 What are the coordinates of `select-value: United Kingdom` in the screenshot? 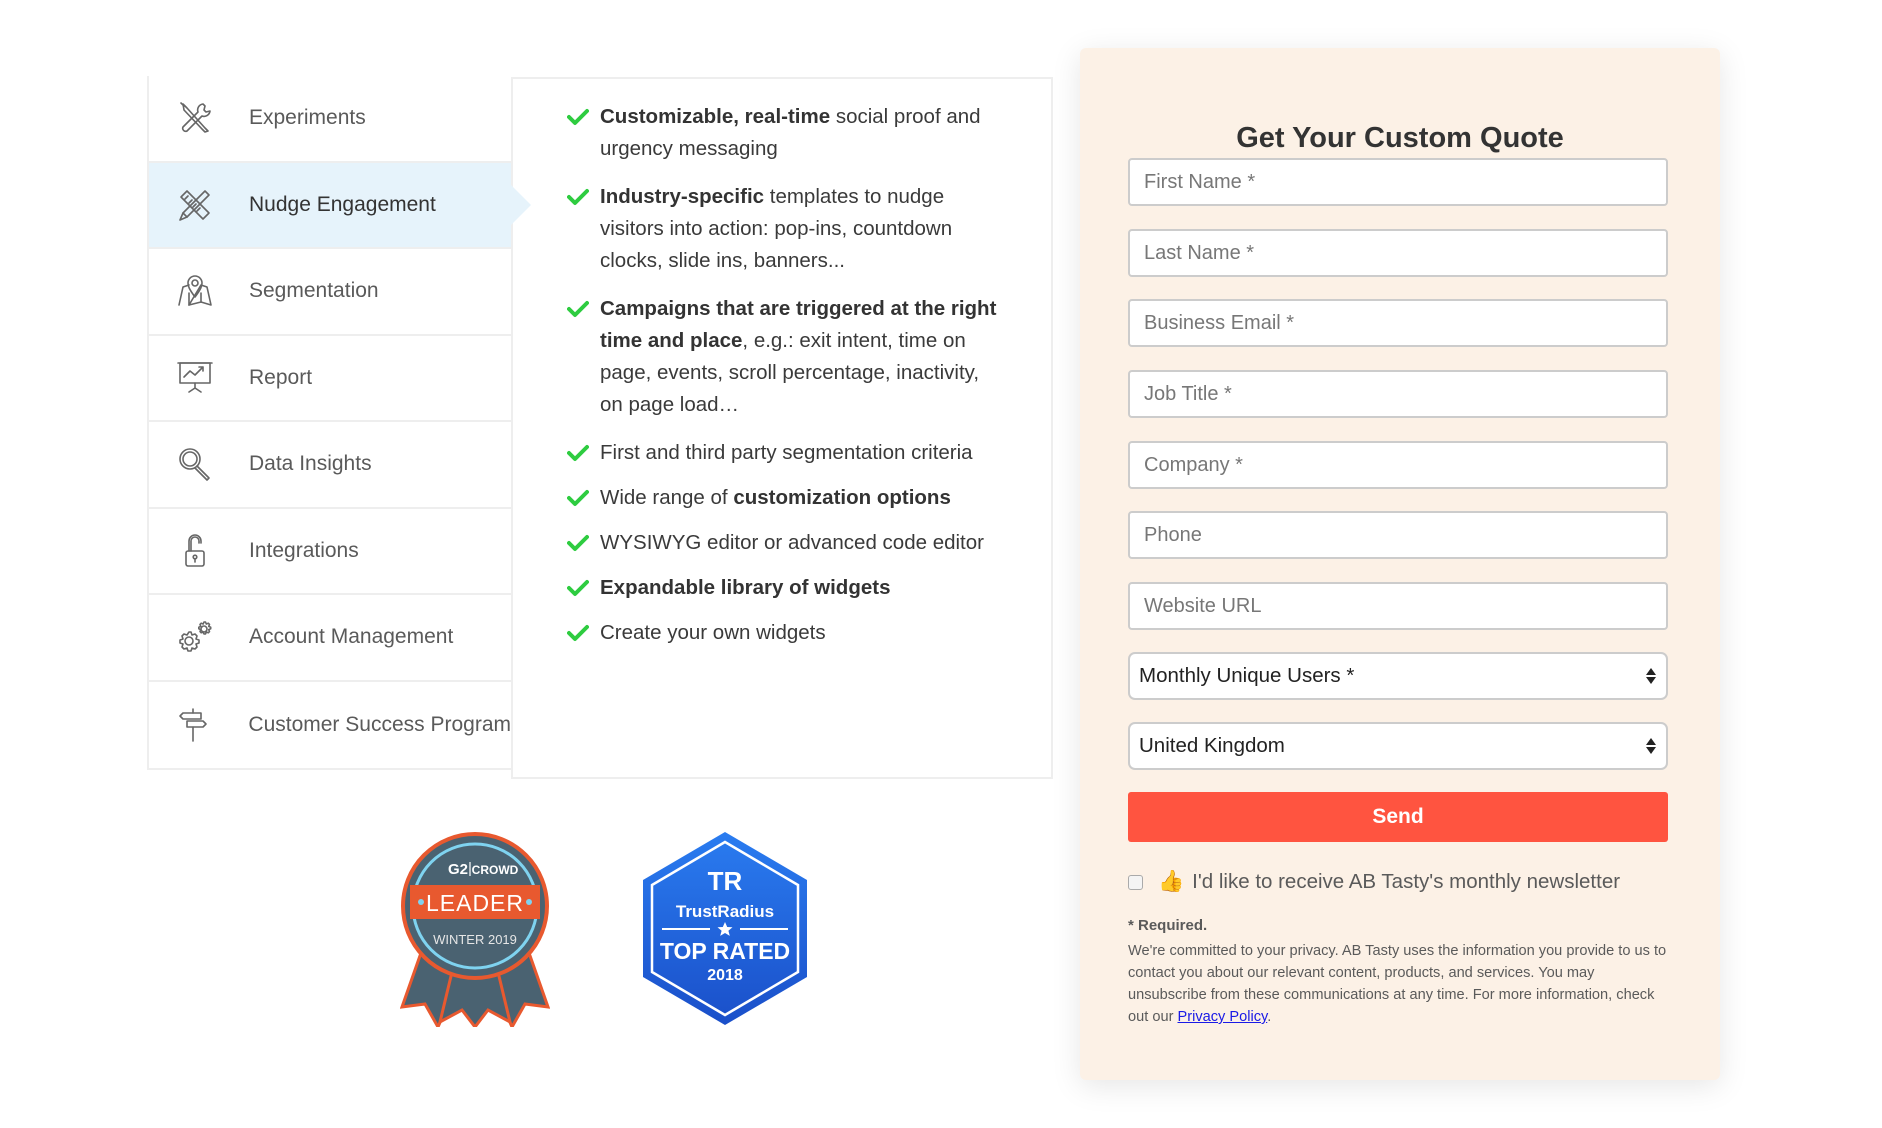 It's located at (1212, 745).